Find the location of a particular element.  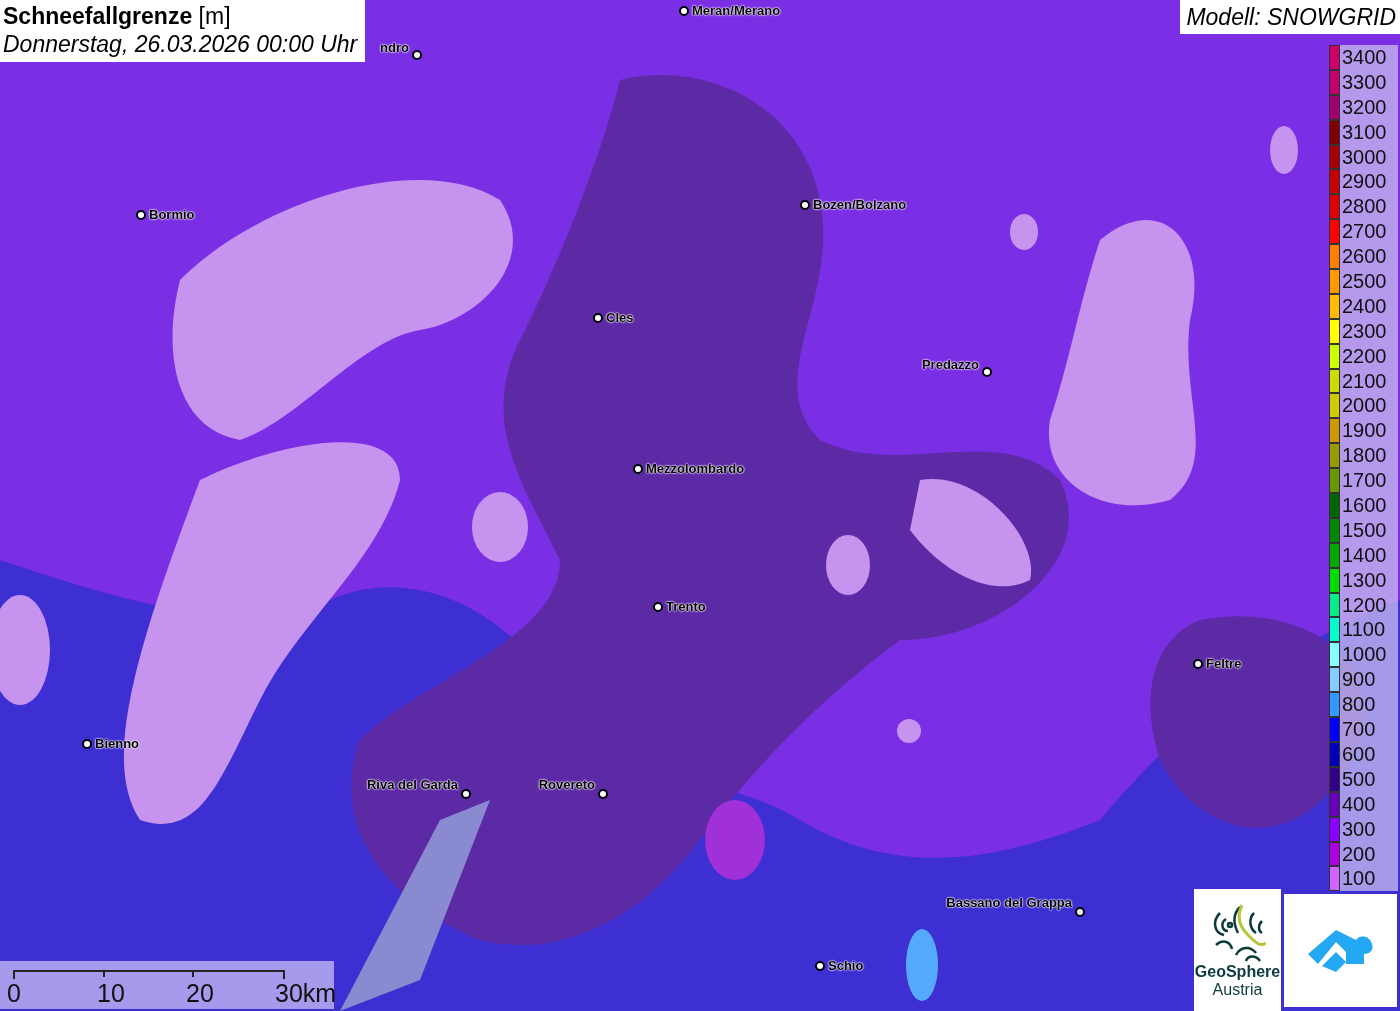

legend-label: 400 is located at coordinates (1369, 804).